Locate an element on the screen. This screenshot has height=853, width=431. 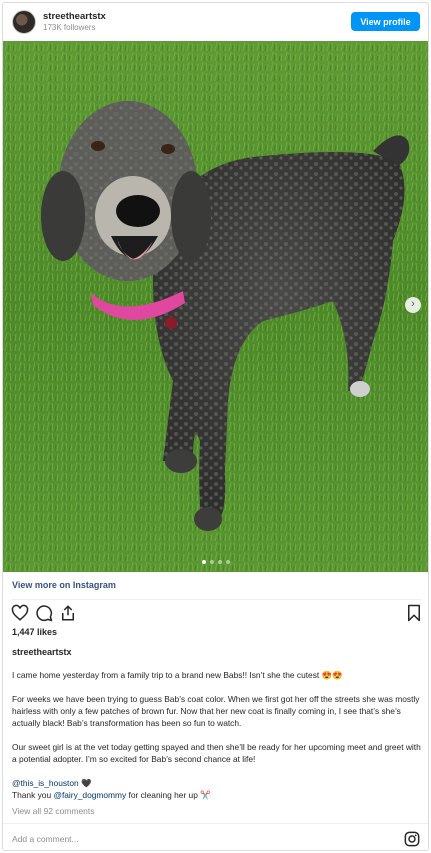
follower-count: 173K followers is located at coordinates (69, 27).